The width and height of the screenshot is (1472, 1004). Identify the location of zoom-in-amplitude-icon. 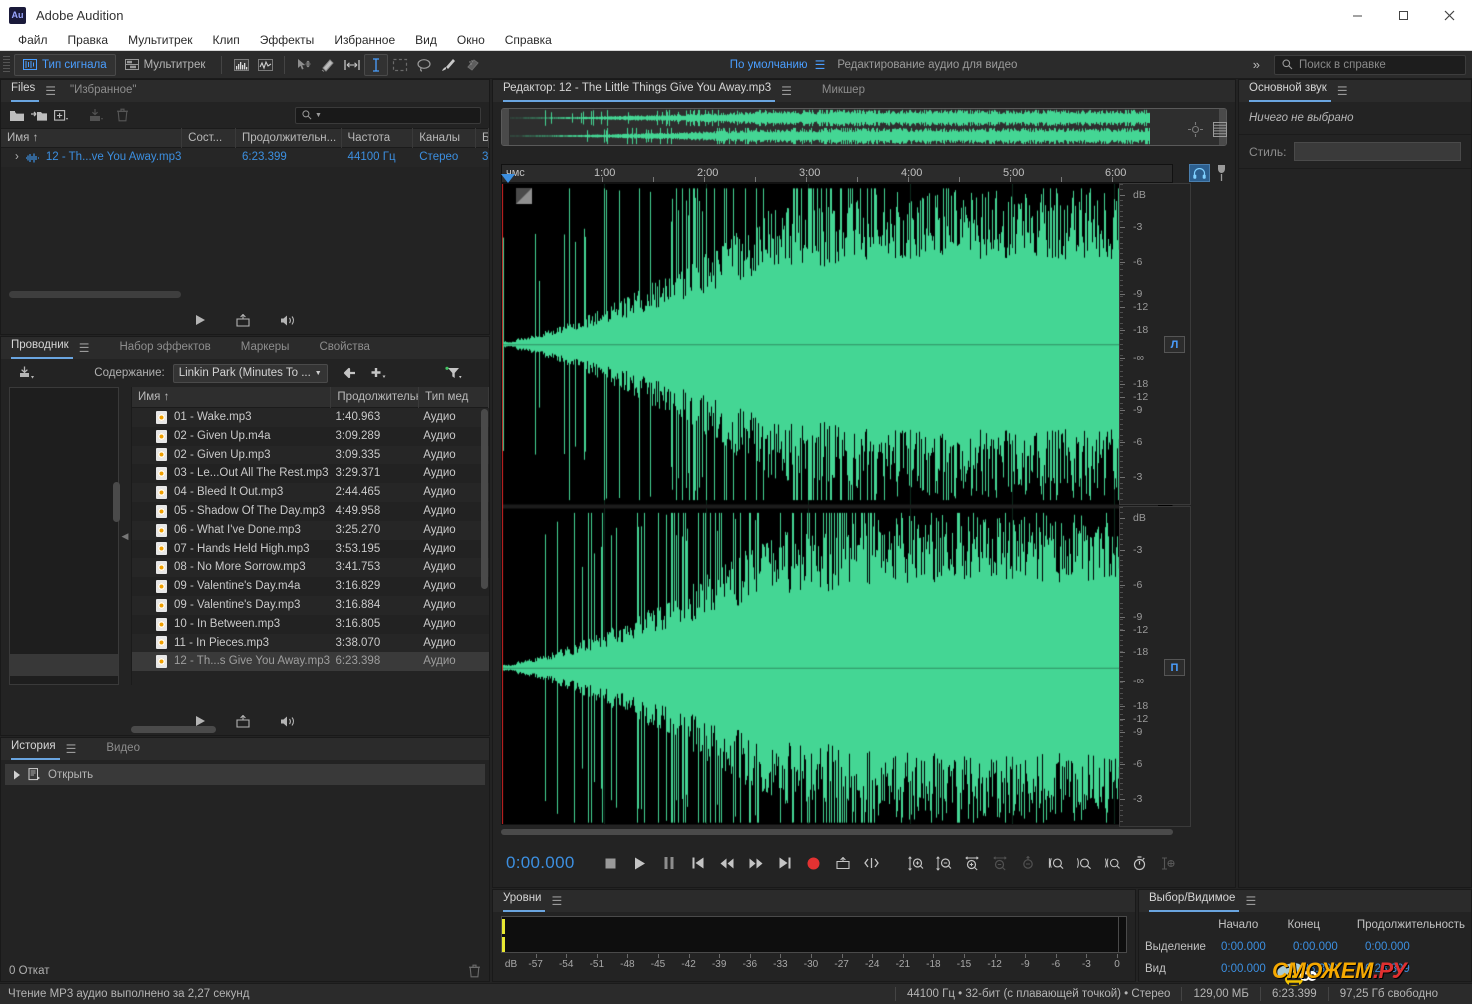
(915, 863).